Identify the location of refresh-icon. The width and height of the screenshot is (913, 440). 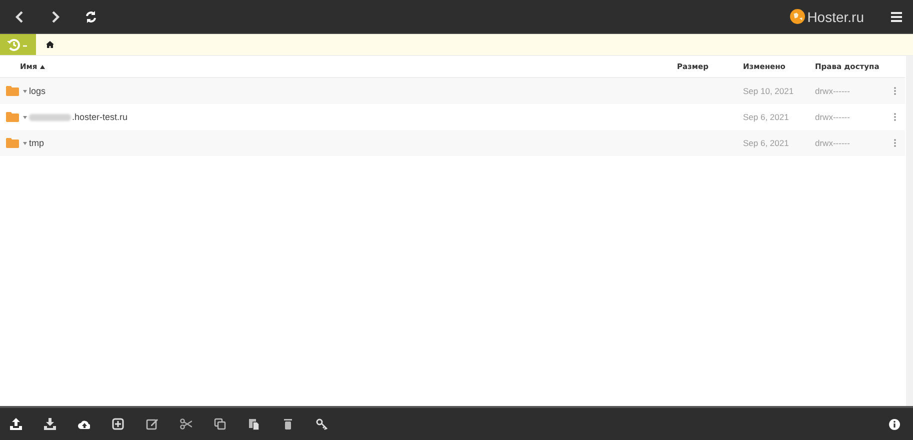
(91, 16).